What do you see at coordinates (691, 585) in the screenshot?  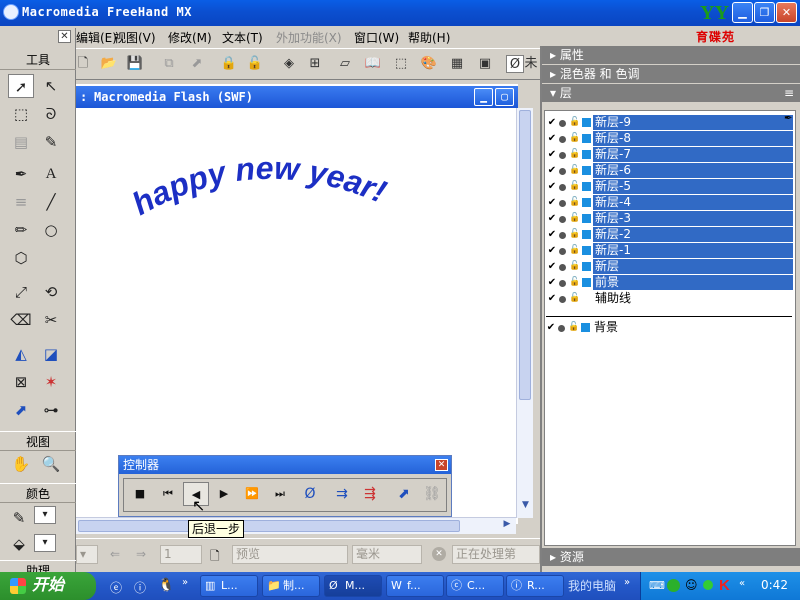 I see `smiley-icon: ☺` at bounding box center [691, 585].